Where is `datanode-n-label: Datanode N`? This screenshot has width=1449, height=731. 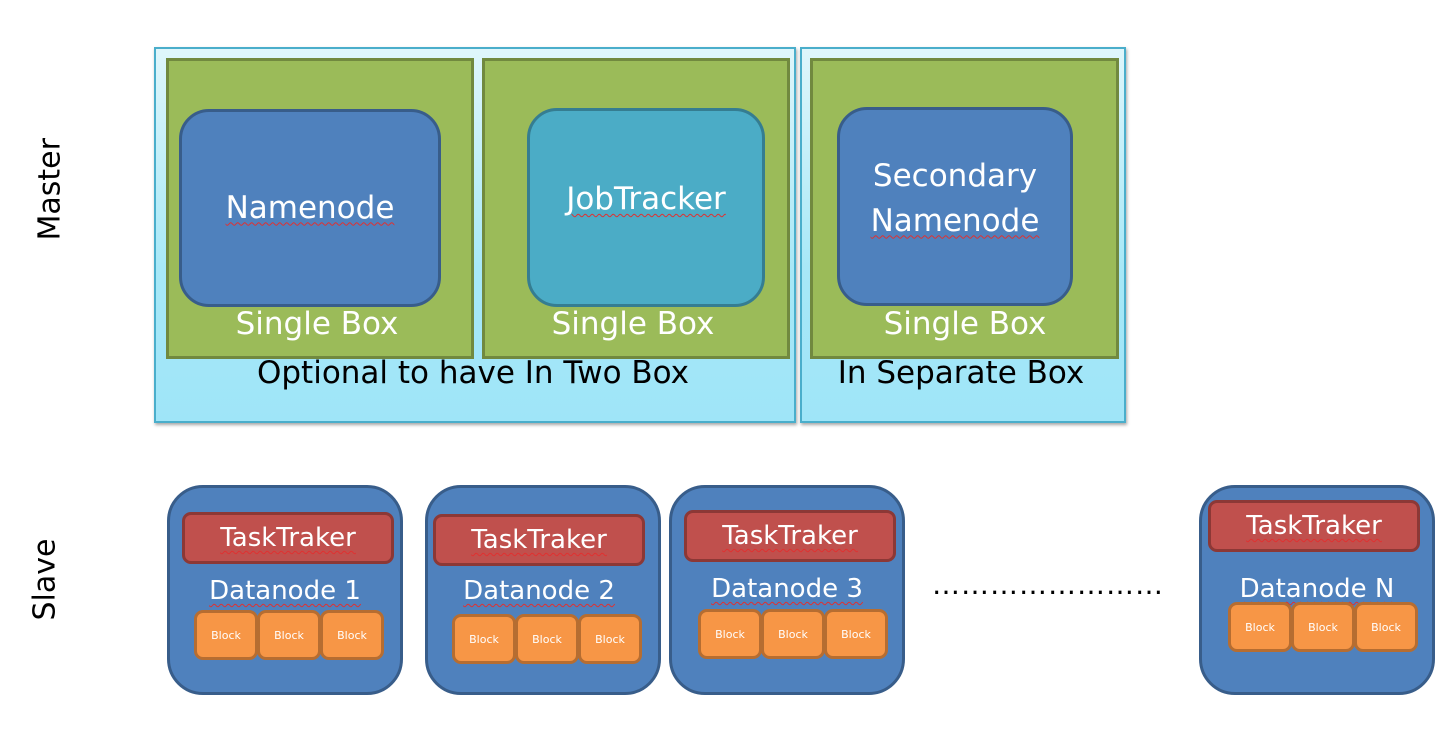 datanode-n-label: Datanode N is located at coordinates (1317, 589).